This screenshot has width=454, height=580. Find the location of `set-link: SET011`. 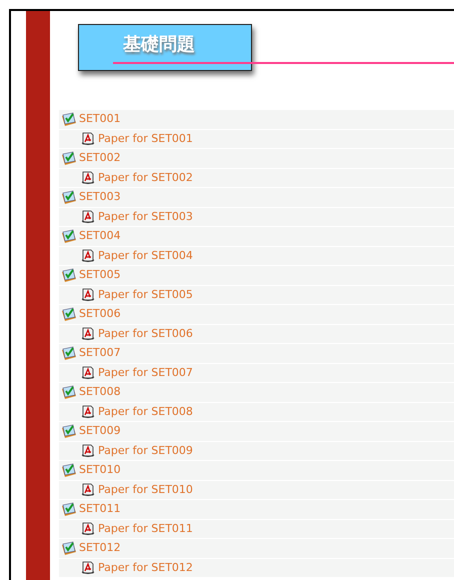

set-link: SET011 is located at coordinates (100, 509).